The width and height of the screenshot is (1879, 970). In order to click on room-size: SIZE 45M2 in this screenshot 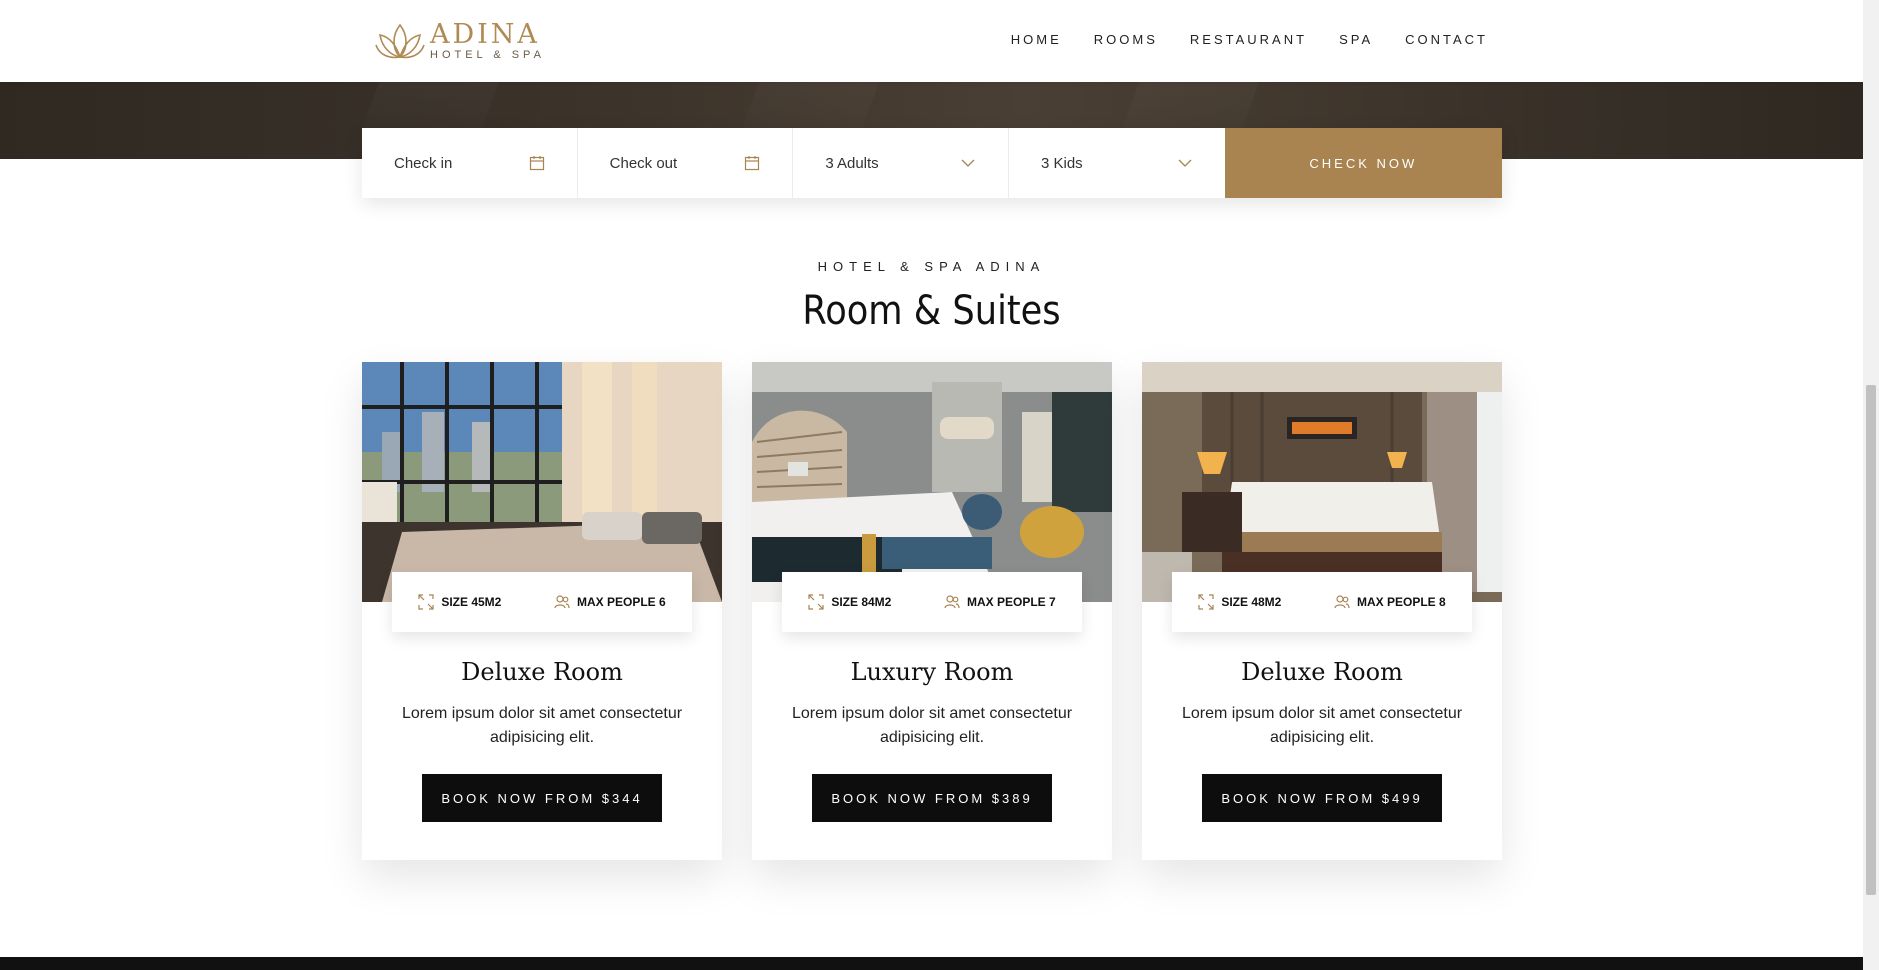, I will do `click(459, 602)`.